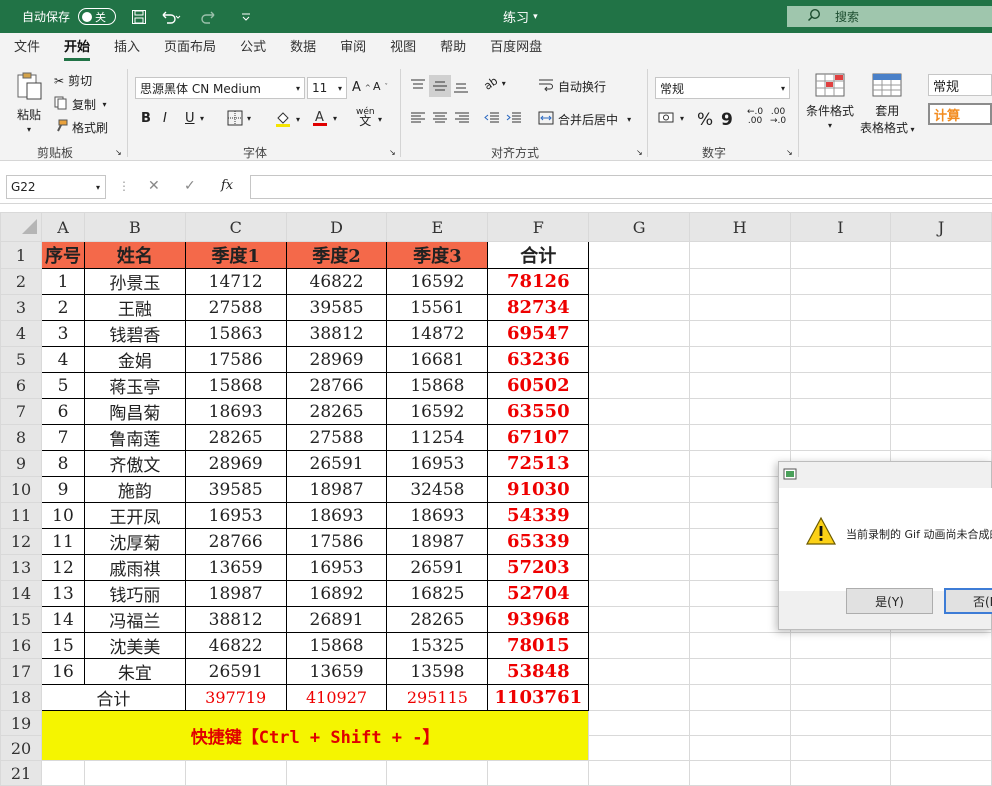 This screenshot has width=992, height=786. Describe the element at coordinates (220, 88) in the screenshot. I see `font-family-dropdown: 思源黑体 CN Medium ▾` at that location.